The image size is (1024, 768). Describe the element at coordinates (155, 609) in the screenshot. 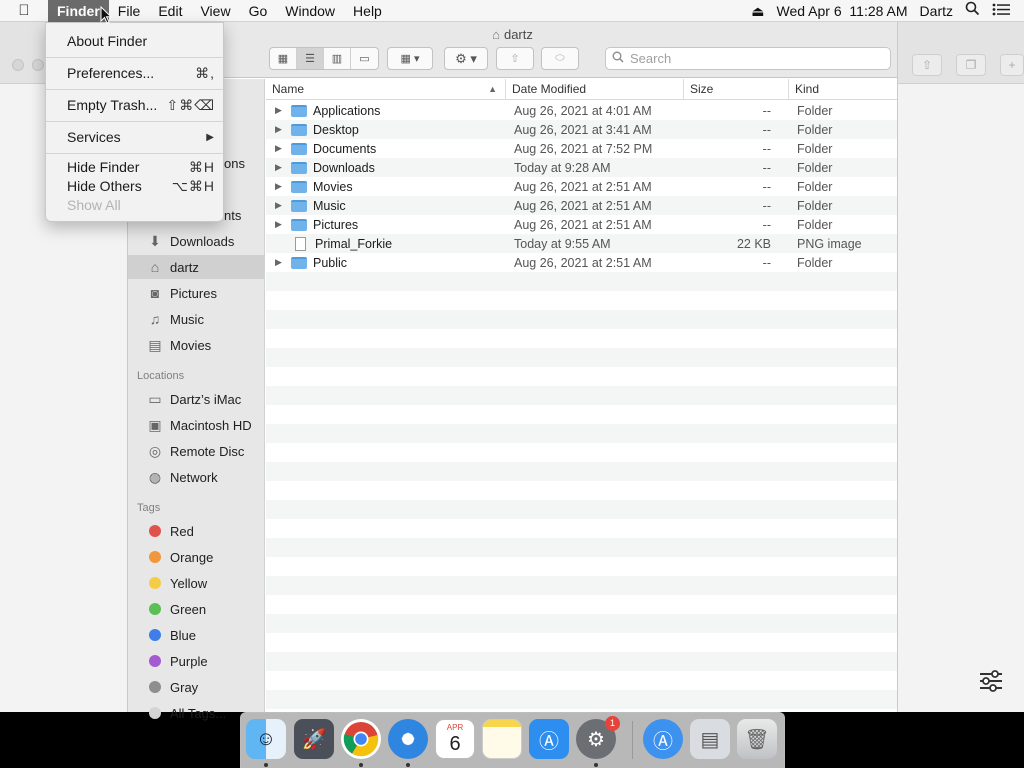

I see `green-tag-dot-icon` at that location.